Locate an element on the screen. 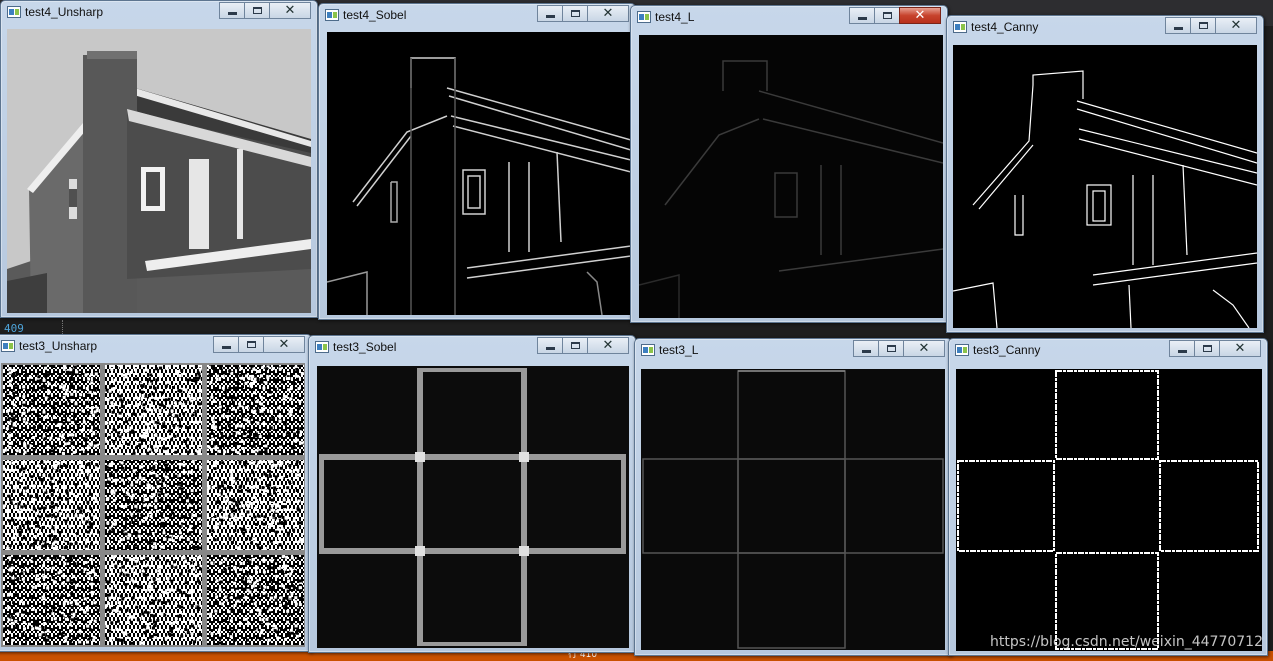 The image size is (1273, 661). title-bar: test3_Canny ✕ is located at coordinates (1108, 351).